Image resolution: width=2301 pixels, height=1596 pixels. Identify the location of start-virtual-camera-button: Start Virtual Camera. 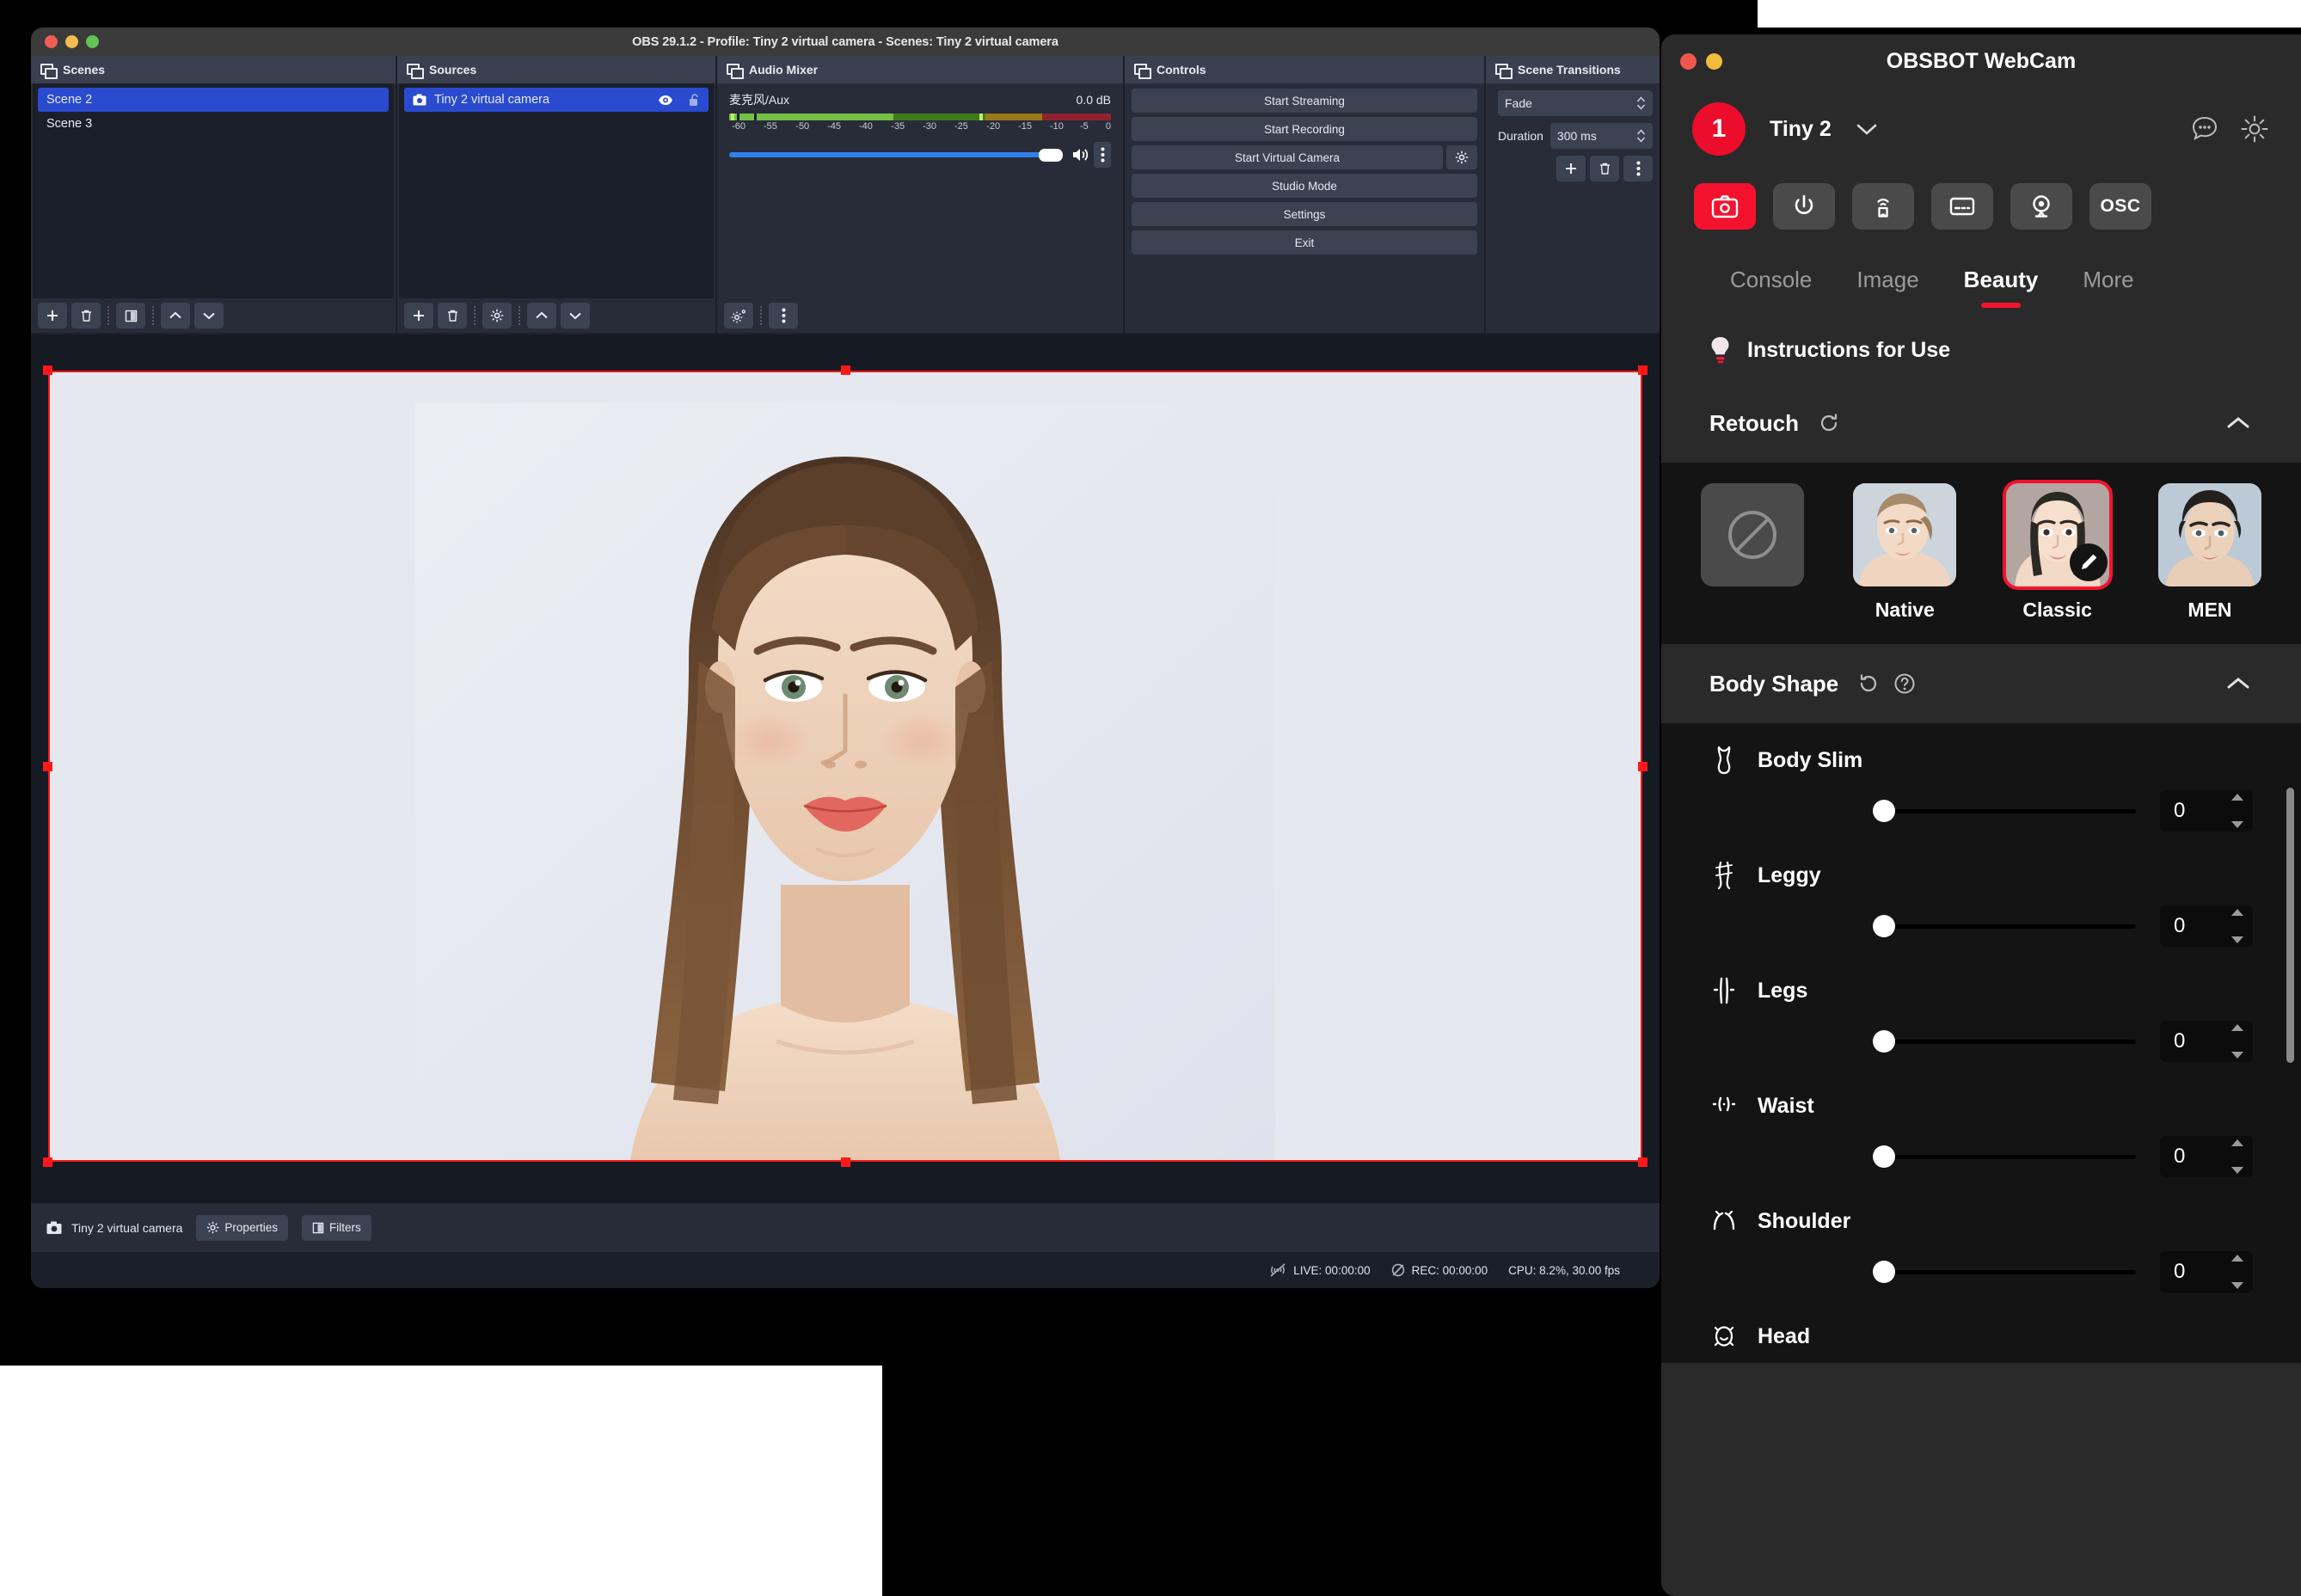
(1287, 157).